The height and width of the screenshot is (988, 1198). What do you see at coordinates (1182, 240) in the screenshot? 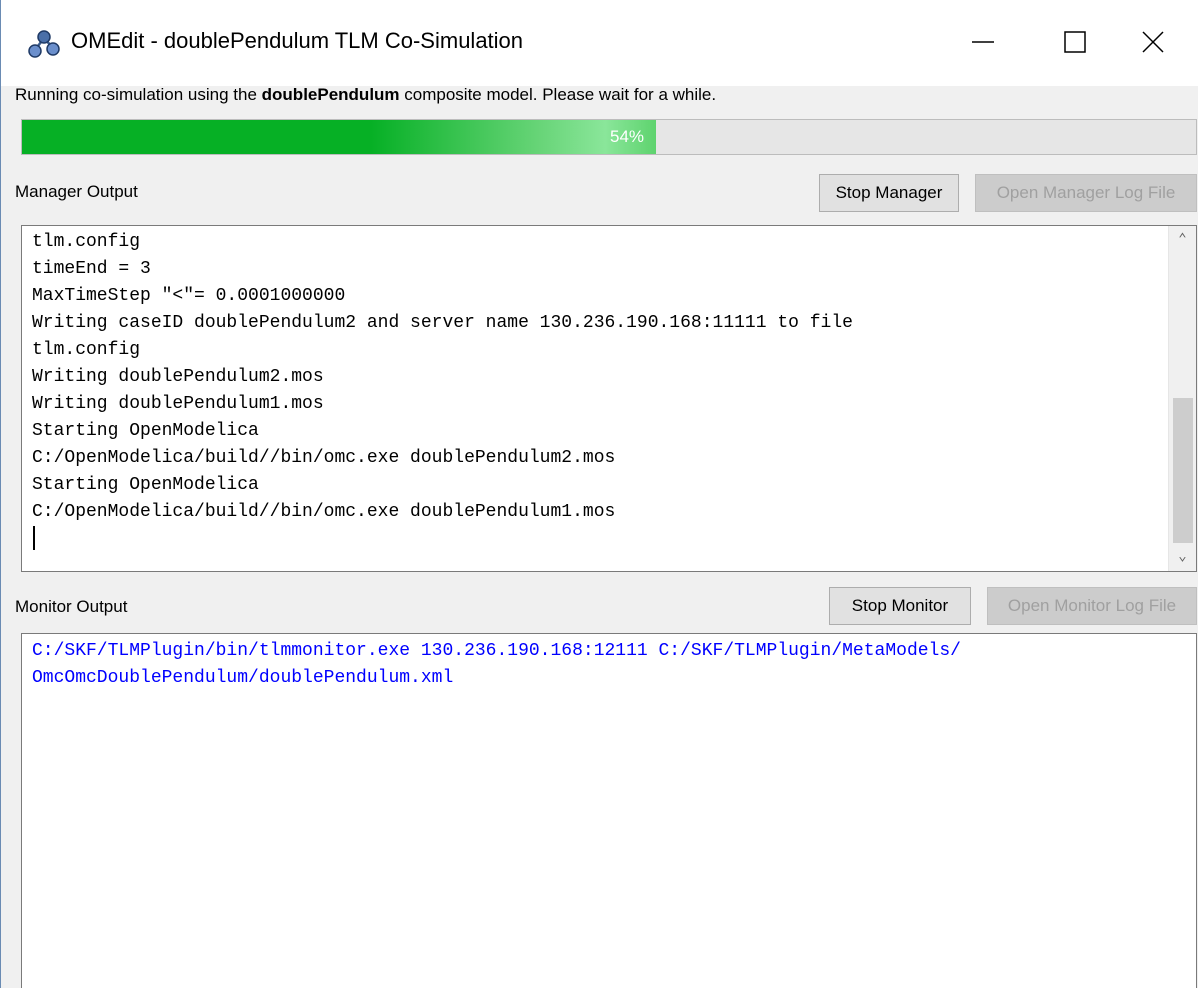
I see `scroll-up-arrow-icon: ⌃` at bounding box center [1182, 240].